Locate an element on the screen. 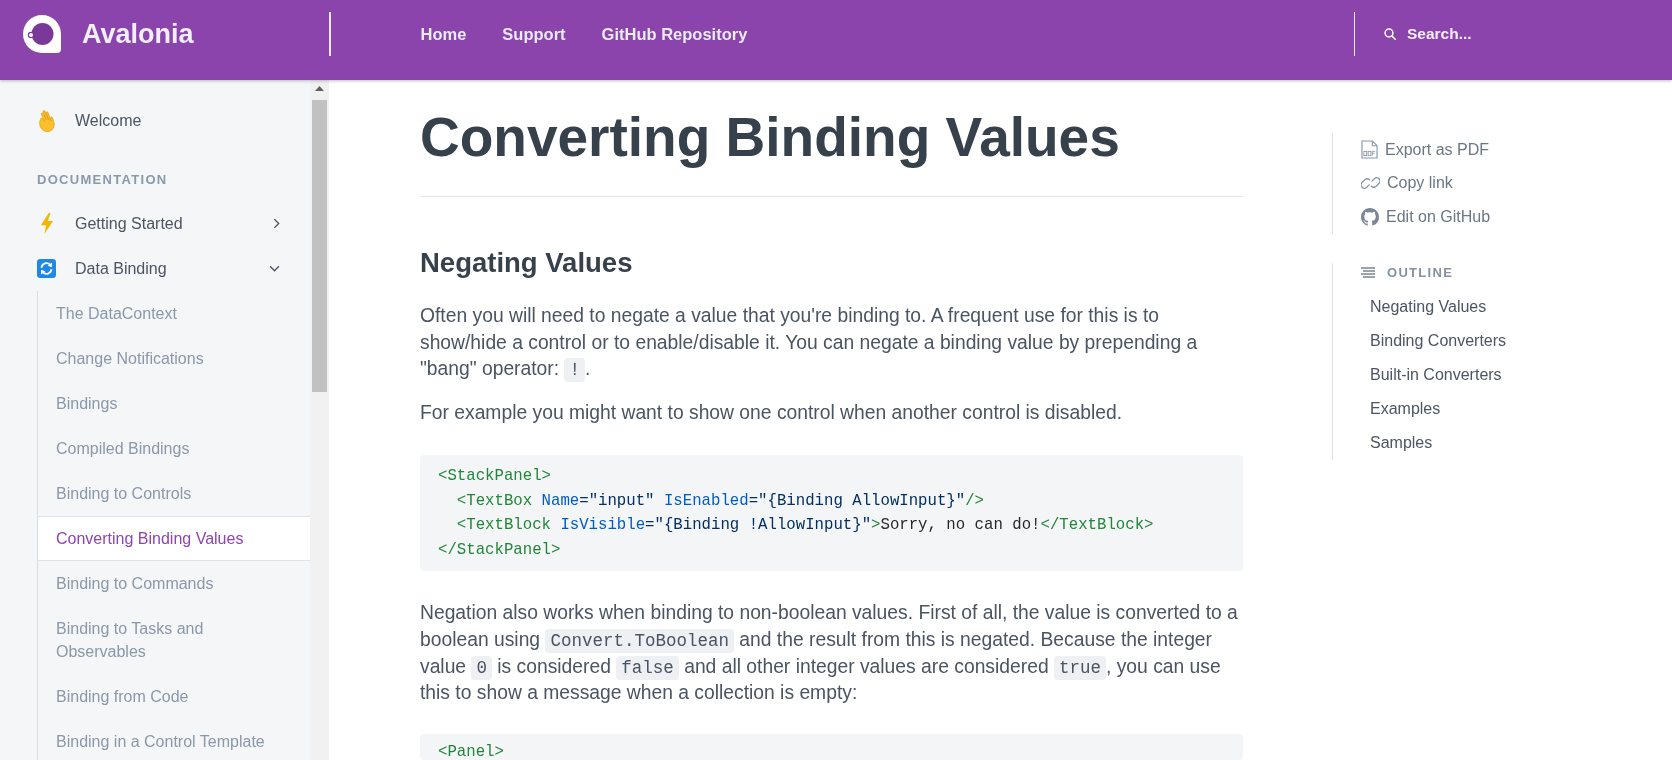  sidebar-subitem: Binding to Controls is located at coordinates (174, 493).